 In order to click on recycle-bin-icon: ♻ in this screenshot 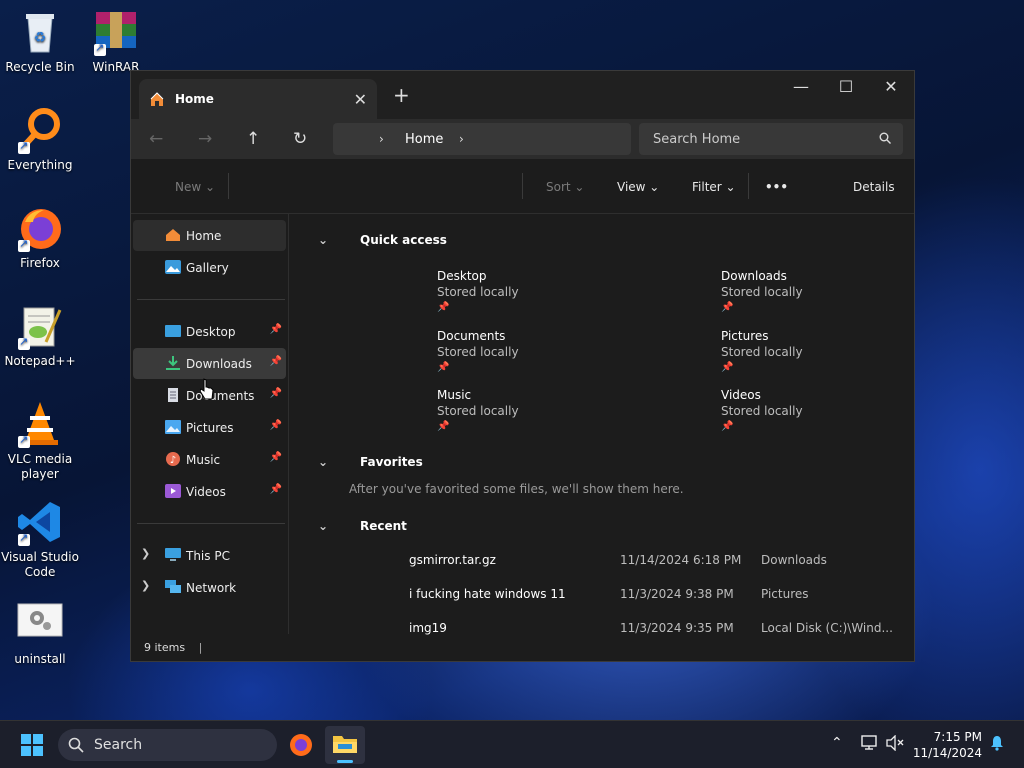, I will do `click(40, 32)`.